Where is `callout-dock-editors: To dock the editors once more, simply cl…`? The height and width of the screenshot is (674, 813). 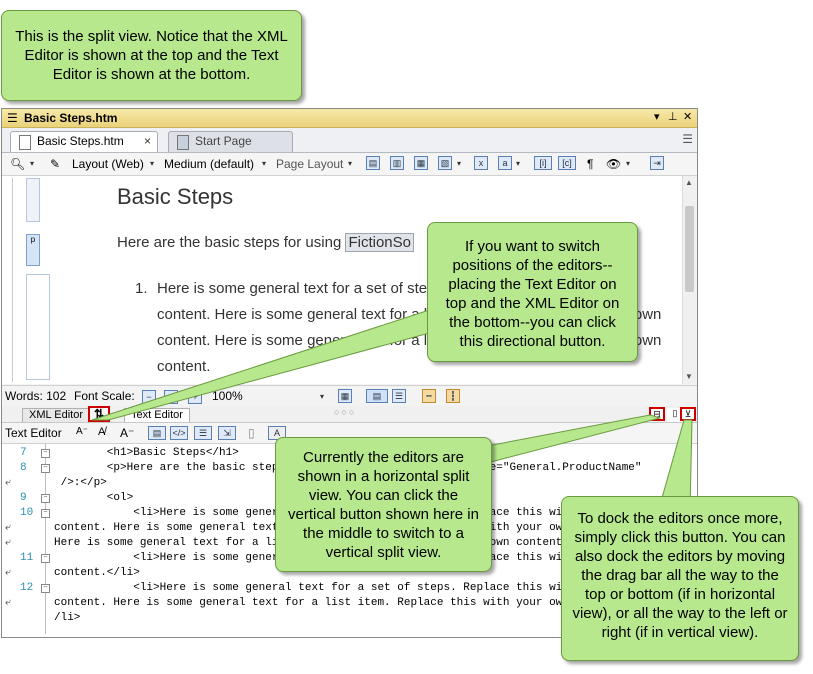
callout-dock-editors: To dock the editors once more, simply cl… is located at coordinates (680, 578).